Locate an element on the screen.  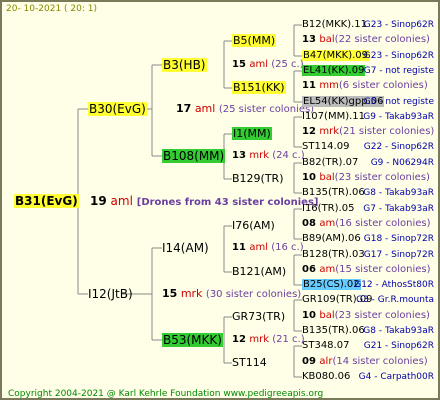
ancestor-row: EL41(KK).09 is located at coordinates (334, 71).